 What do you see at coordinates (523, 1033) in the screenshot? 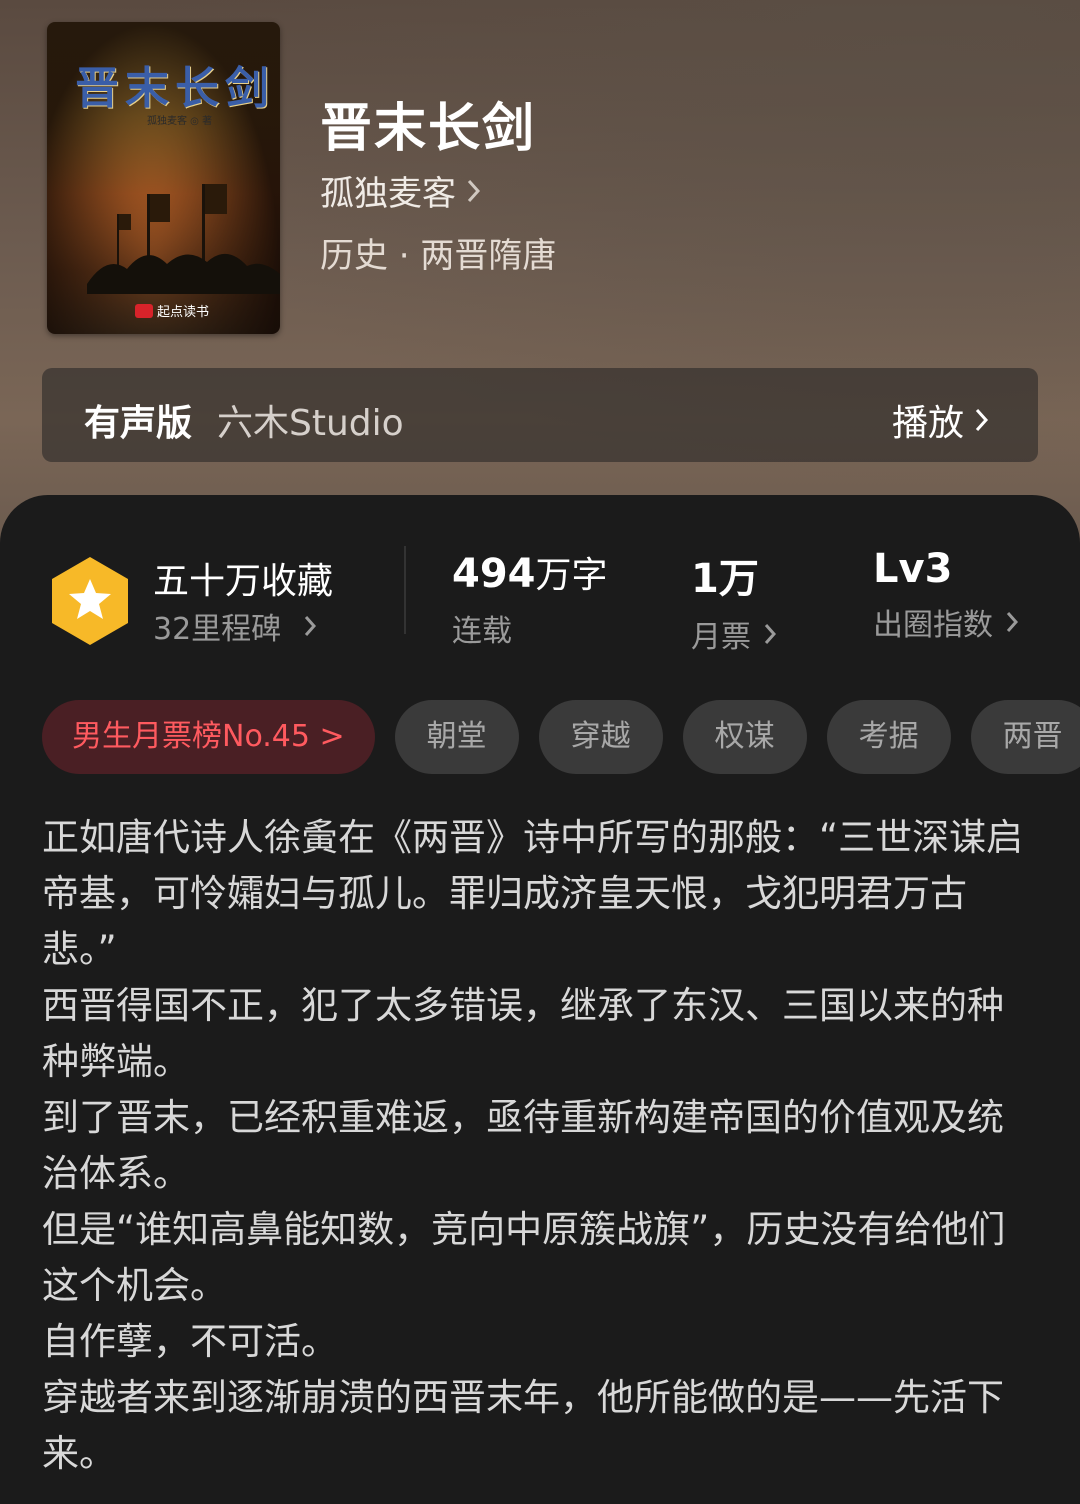
I see `description-paragraph: 西晋得国不正，犯了太多错误，继承了东汉、三国以来的种种弊端。` at bounding box center [523, 1033].